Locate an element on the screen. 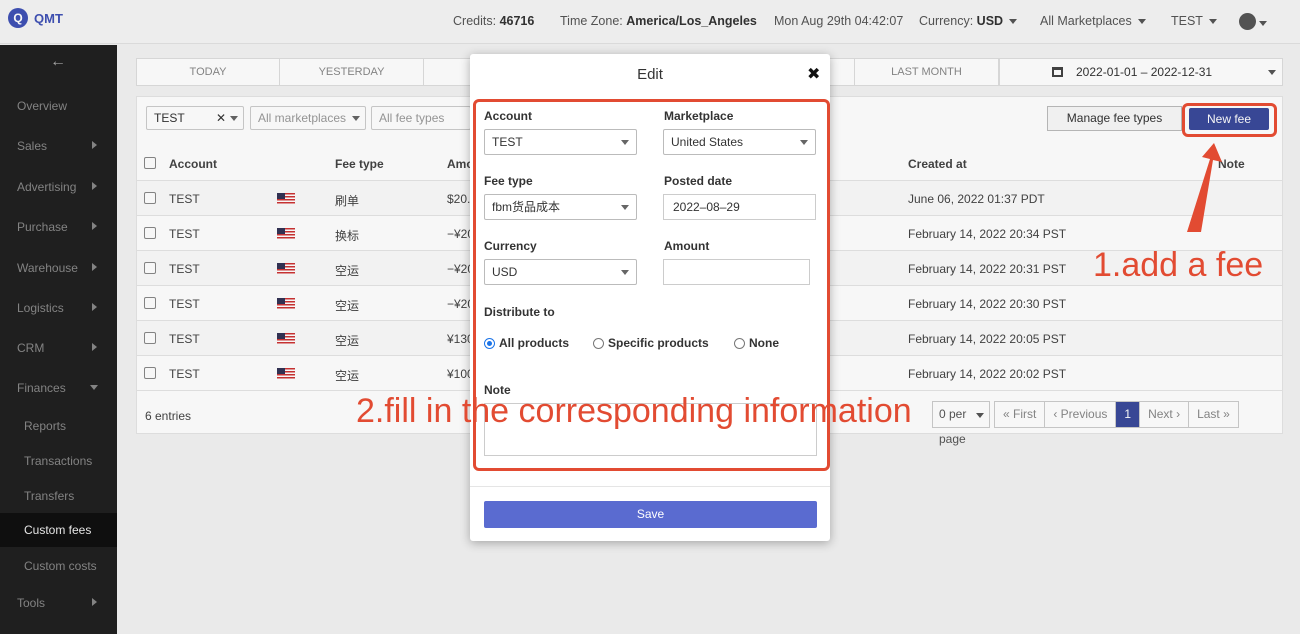 The height and width of the screenshot is (634, 1300). new-fee-highlight-box is located at coordinates (1229, 120).